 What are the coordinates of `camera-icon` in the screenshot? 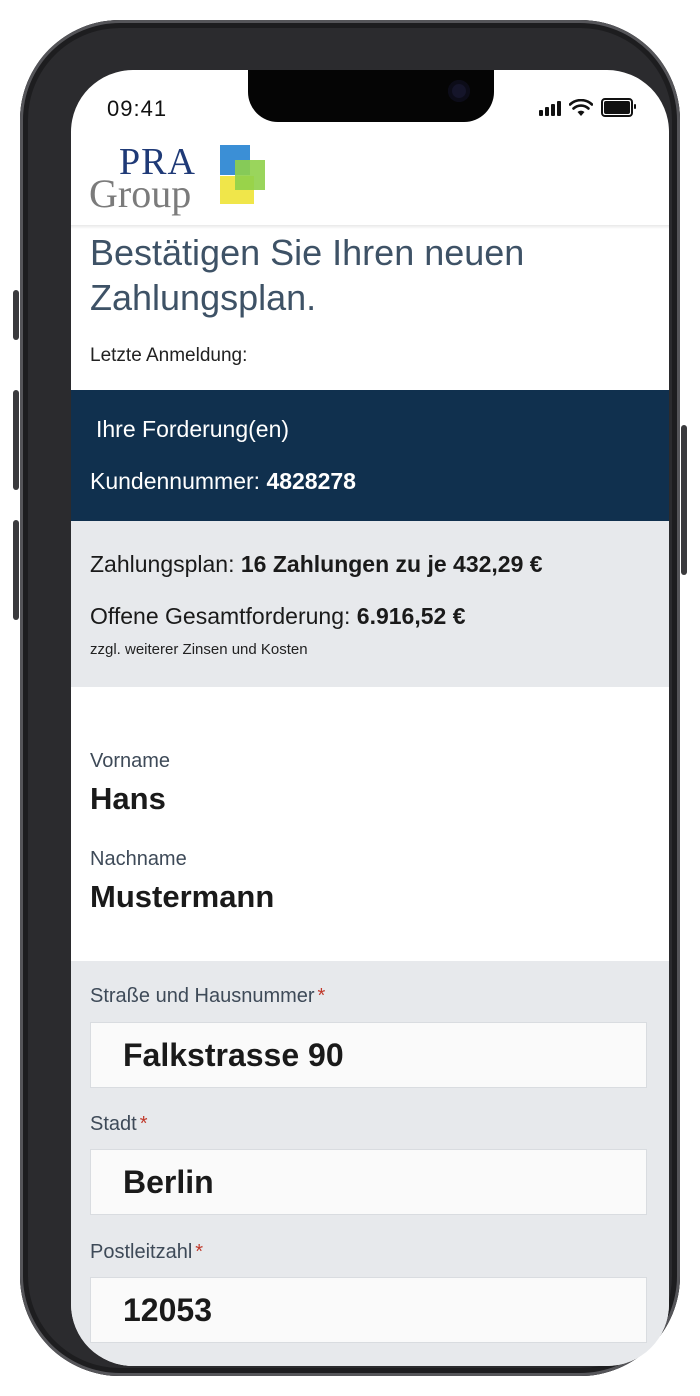 It's located at (459, 91).